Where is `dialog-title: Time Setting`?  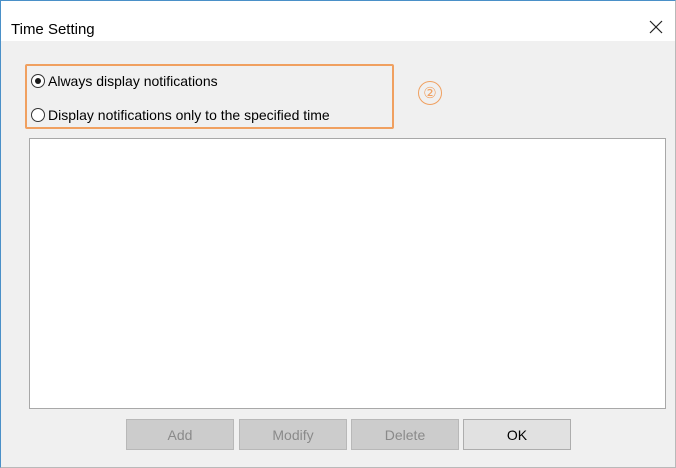 dialog-title: Time Setting is located at coordinates (53, 29).